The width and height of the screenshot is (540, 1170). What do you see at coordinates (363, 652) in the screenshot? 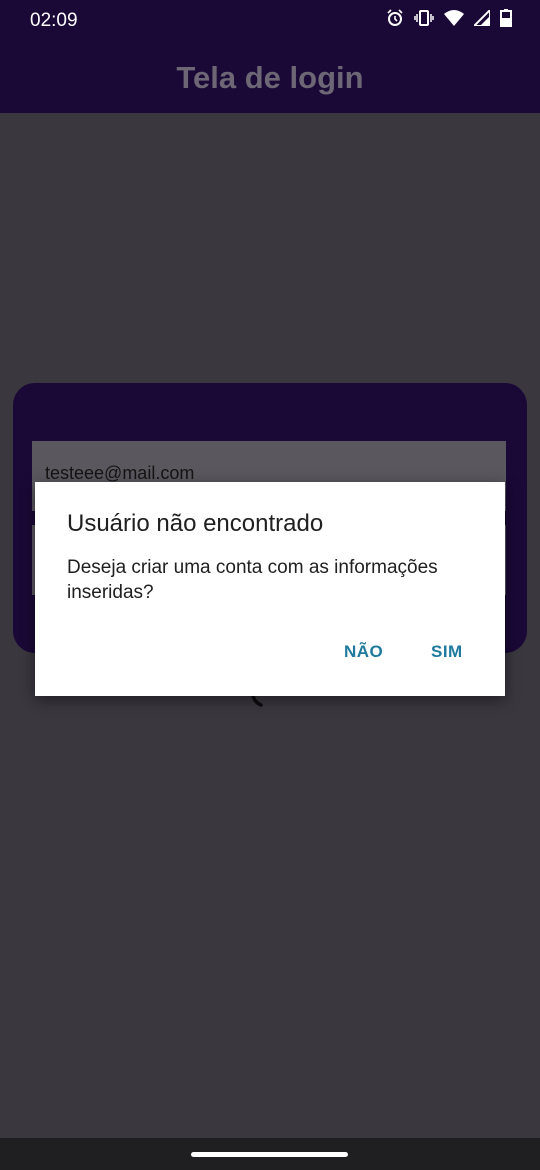
I see `no-button: NÃO` at bounding box center [363, 652].